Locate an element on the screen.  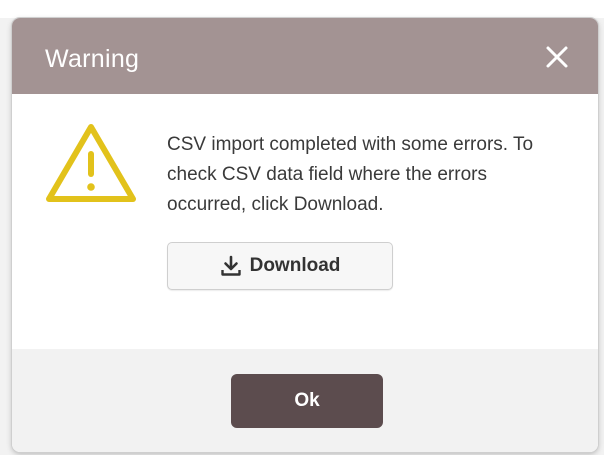
warning-triangle-icon is located at coordinates (91, 163).